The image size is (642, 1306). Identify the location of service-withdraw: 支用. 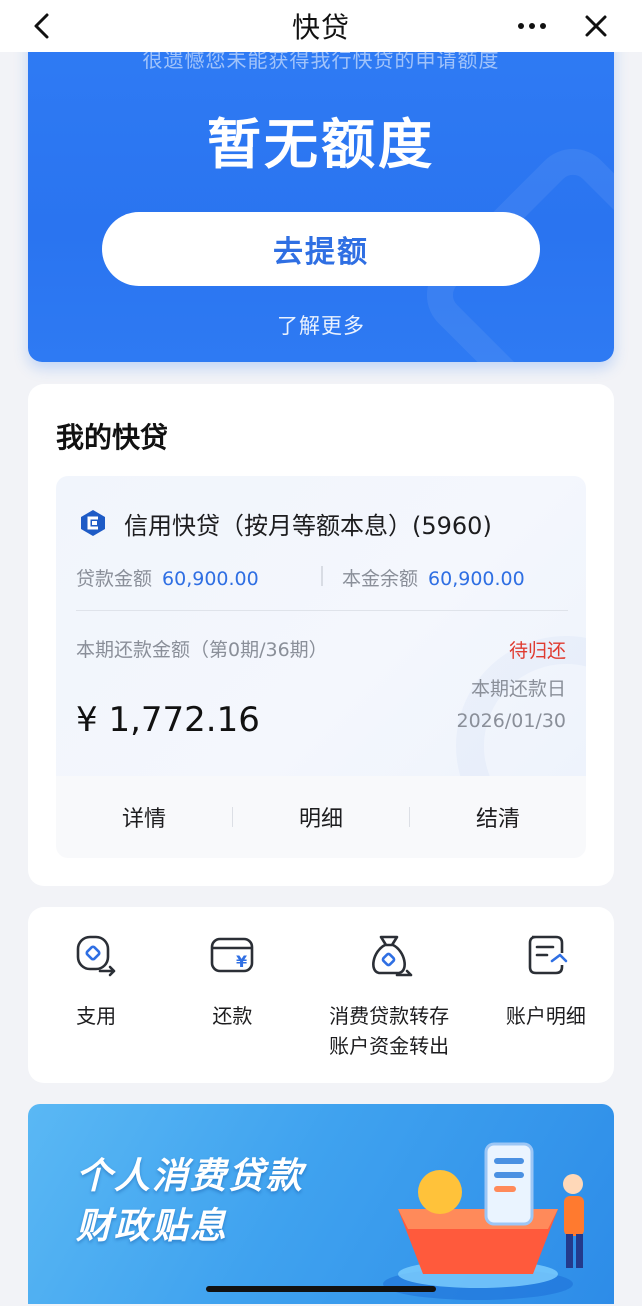
(96, 995).